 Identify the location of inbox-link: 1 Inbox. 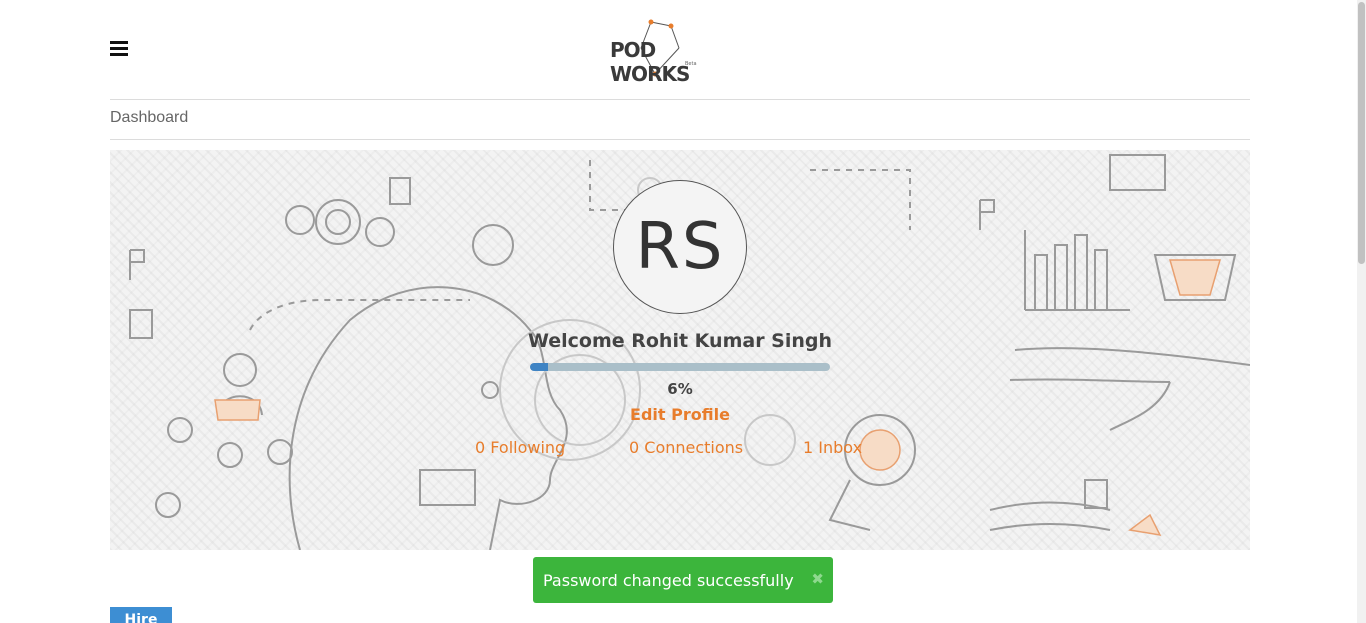
(832, 447).